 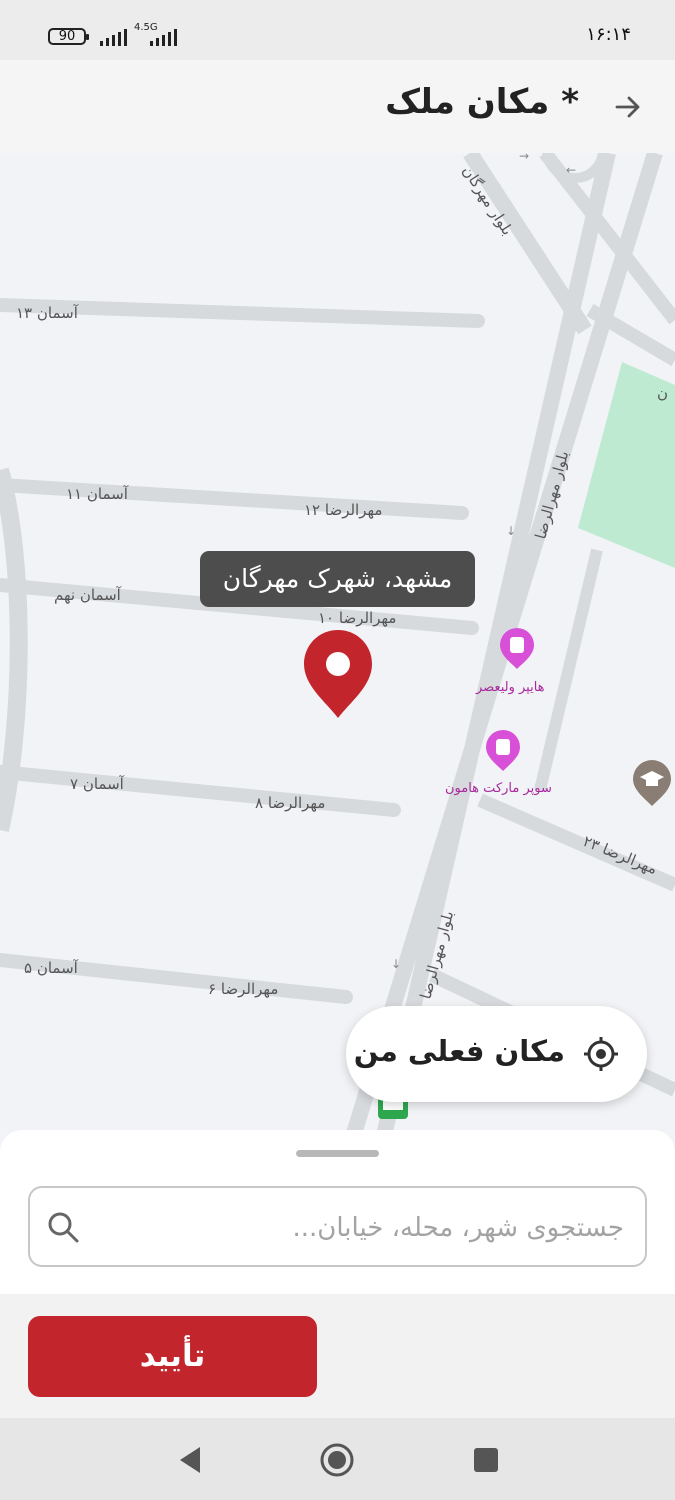 What do you see at coordinates (662, 393) in the screenshot?
I see `street-label: ن` at bounding box center [662, 393].